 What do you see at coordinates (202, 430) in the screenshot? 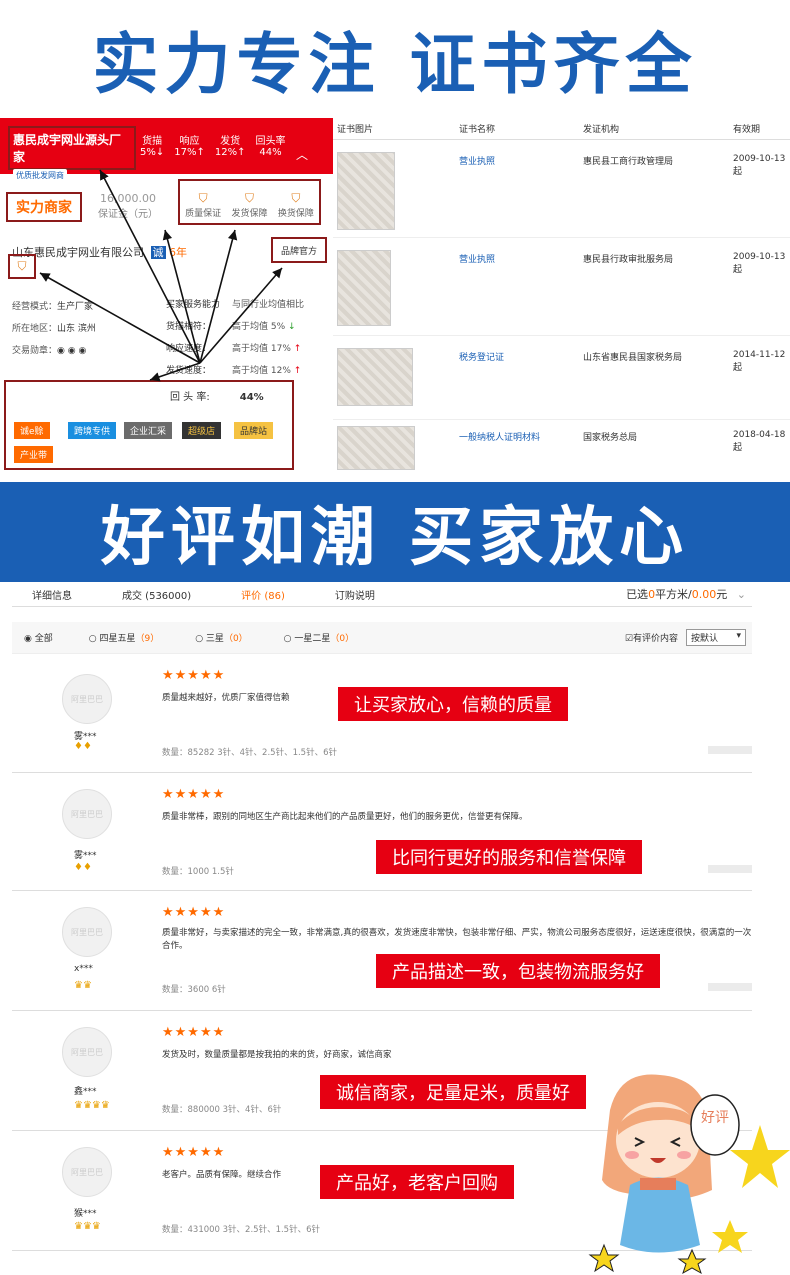
I see `tag-super-store: 超级店` at bounding box center [202, 430].